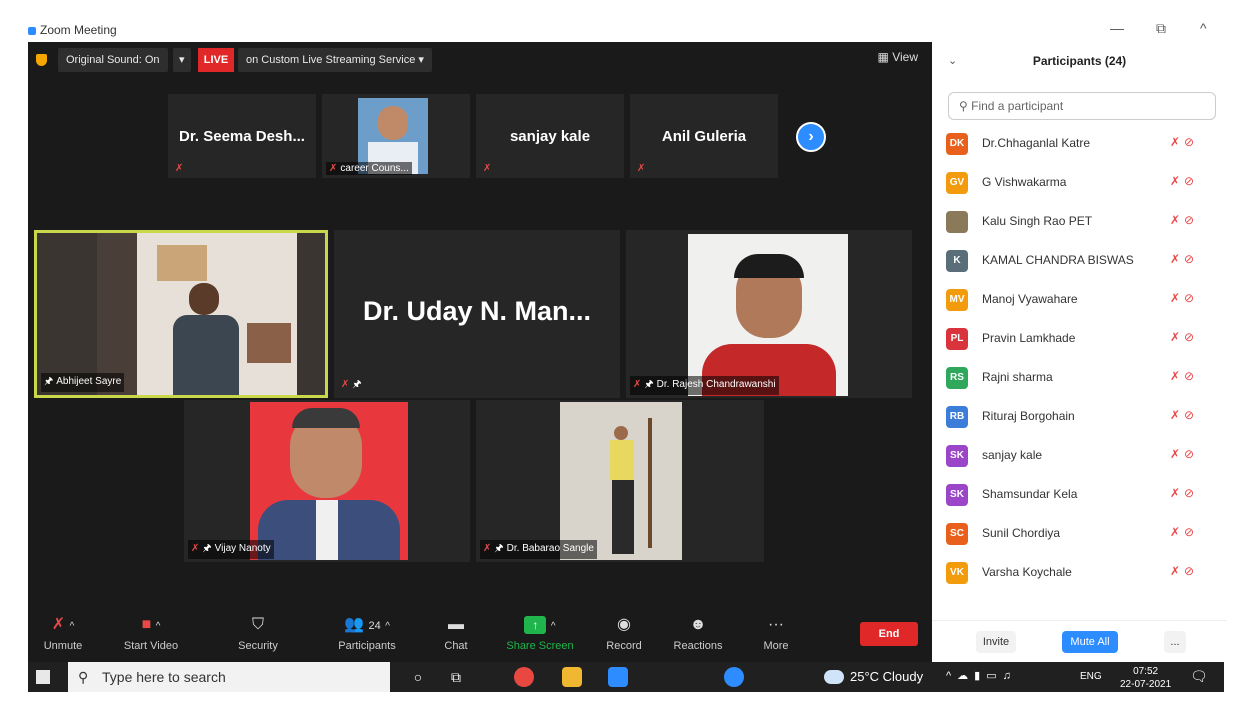 The width and height of the screenshot is (1244, 704). What do you see at coordinates (1079, 182) in the screenshot?
I see `list-item: GV G Vishwakarma ✗⊘` at bounding box center [1079, 182].